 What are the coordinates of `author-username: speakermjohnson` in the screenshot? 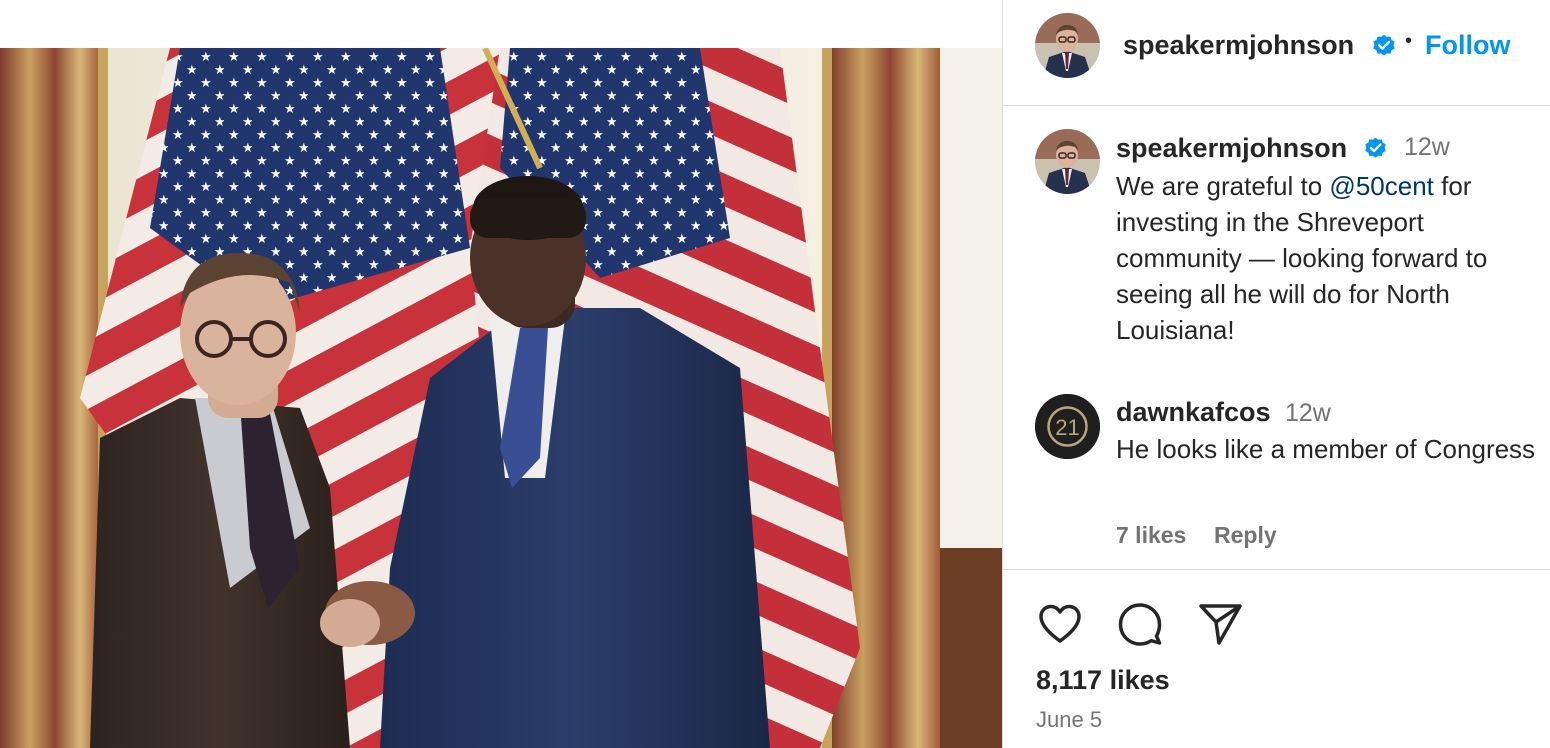 It's located at (1238, 45).